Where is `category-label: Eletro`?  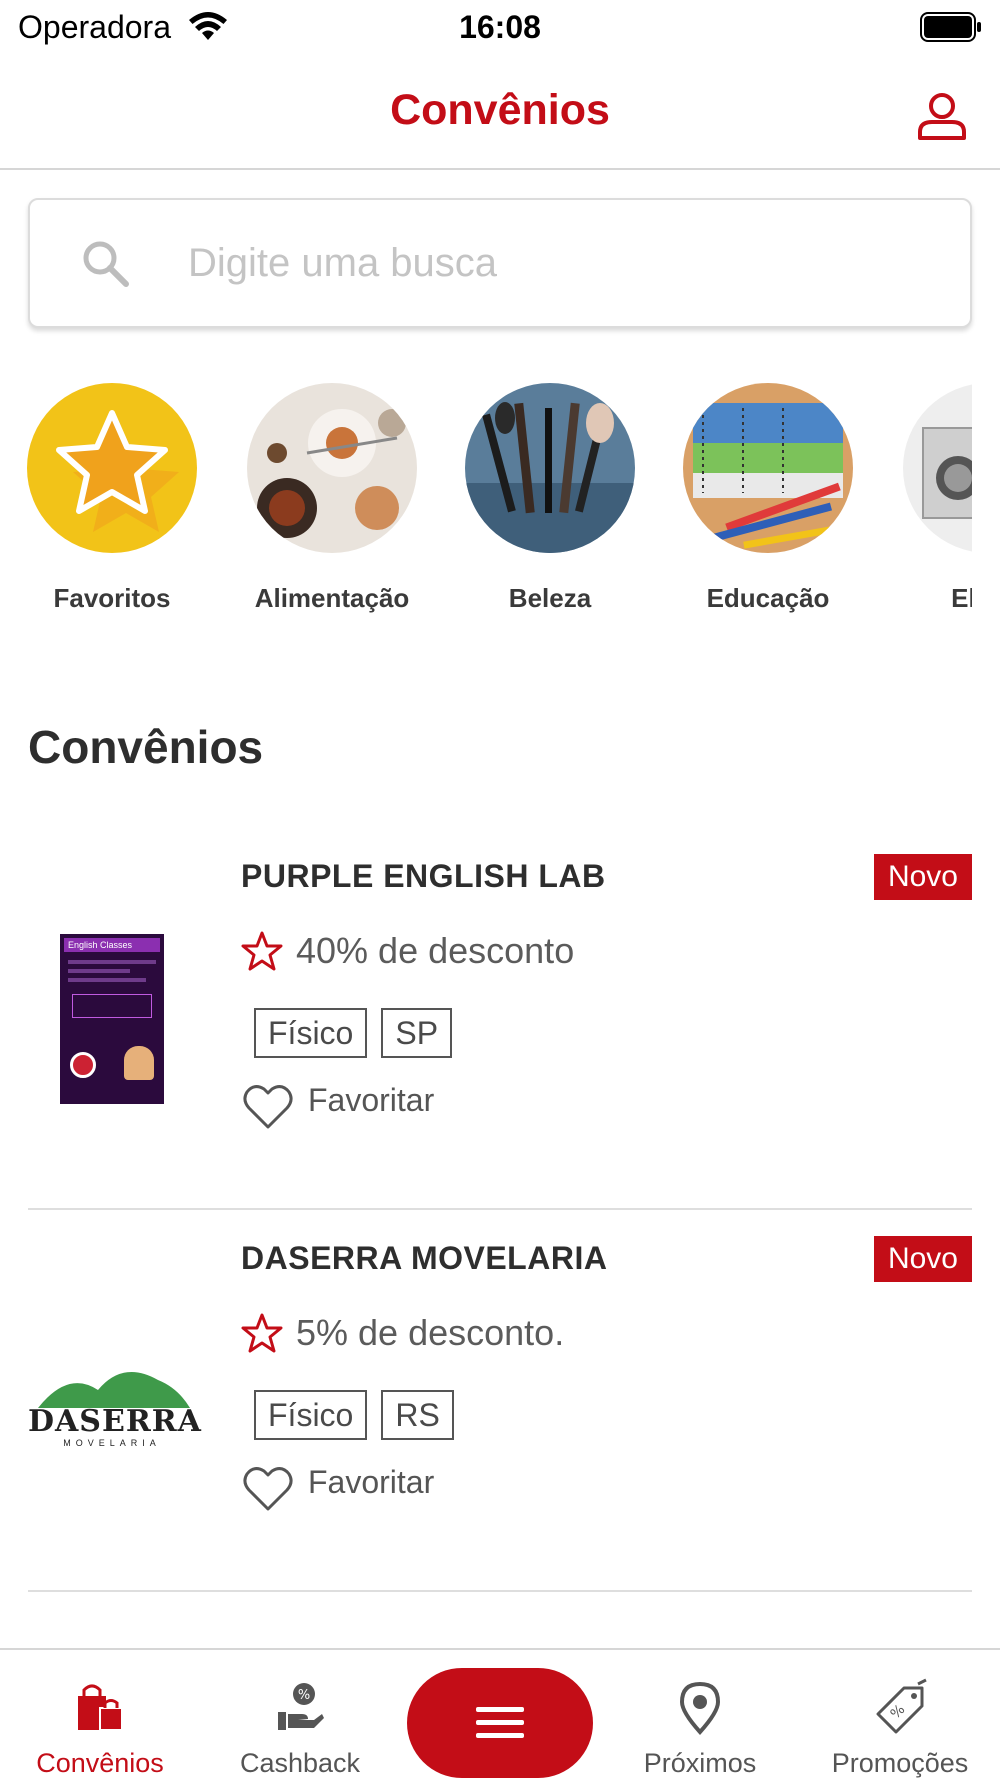 category-label: Eletro is located at coordinates (961, 598).